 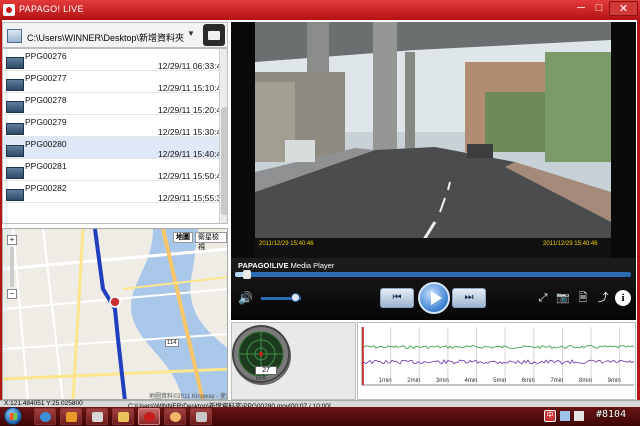 I want to click on player-title-suffix: Media Player, so click(x=311, y=265).